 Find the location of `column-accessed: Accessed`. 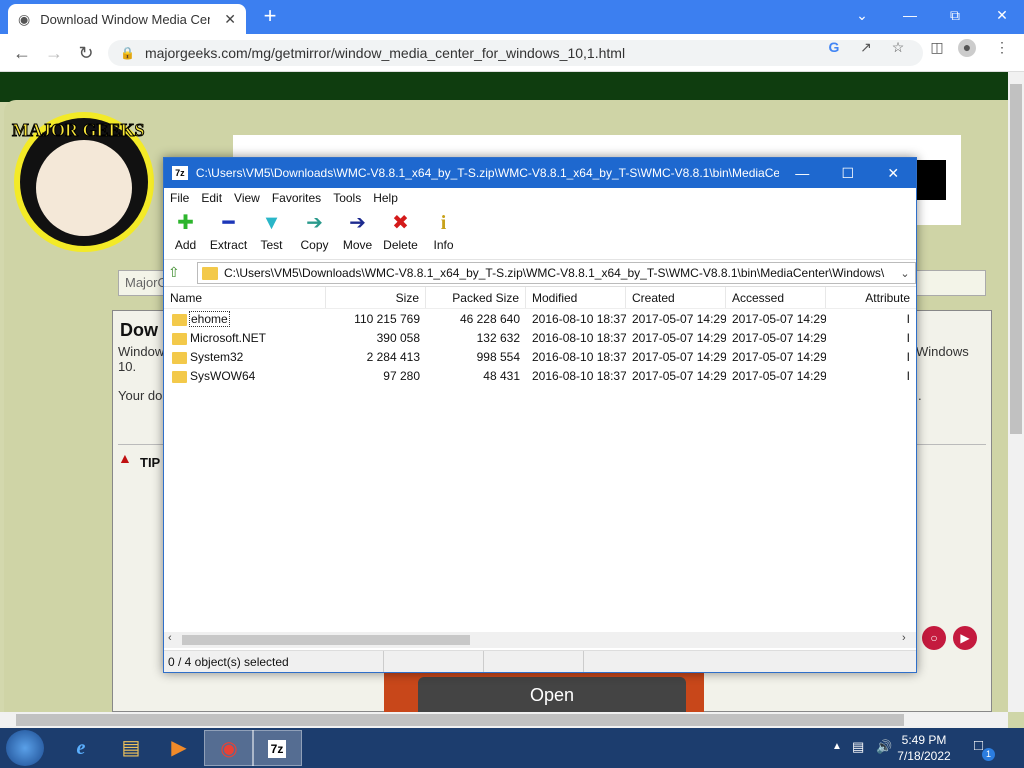

column-accessed: Accessed is located at coordinates (776, 297).